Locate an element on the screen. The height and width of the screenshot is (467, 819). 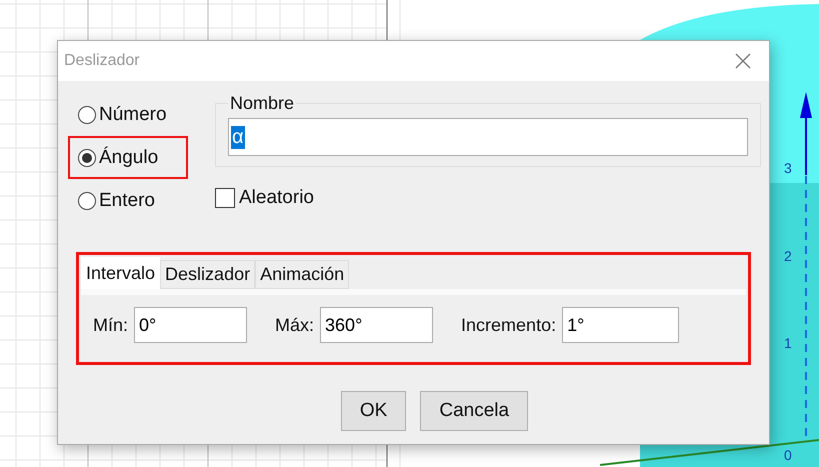
radio-button: Número is located at coordinates (122, 115).